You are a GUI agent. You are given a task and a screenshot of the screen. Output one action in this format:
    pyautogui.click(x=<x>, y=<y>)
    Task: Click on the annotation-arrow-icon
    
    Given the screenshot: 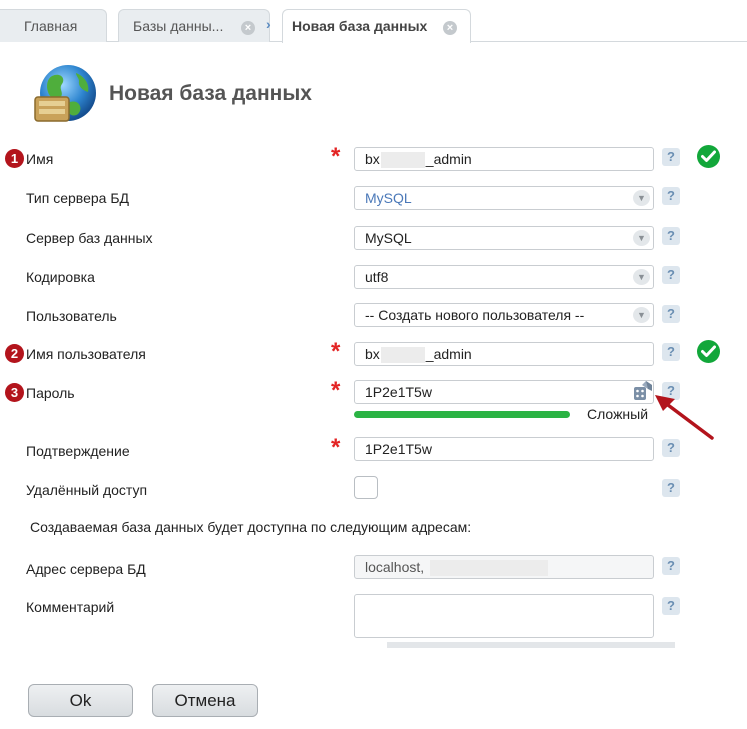 What is the action you would take?
    pyautogui.click(x=684, y=417)
    